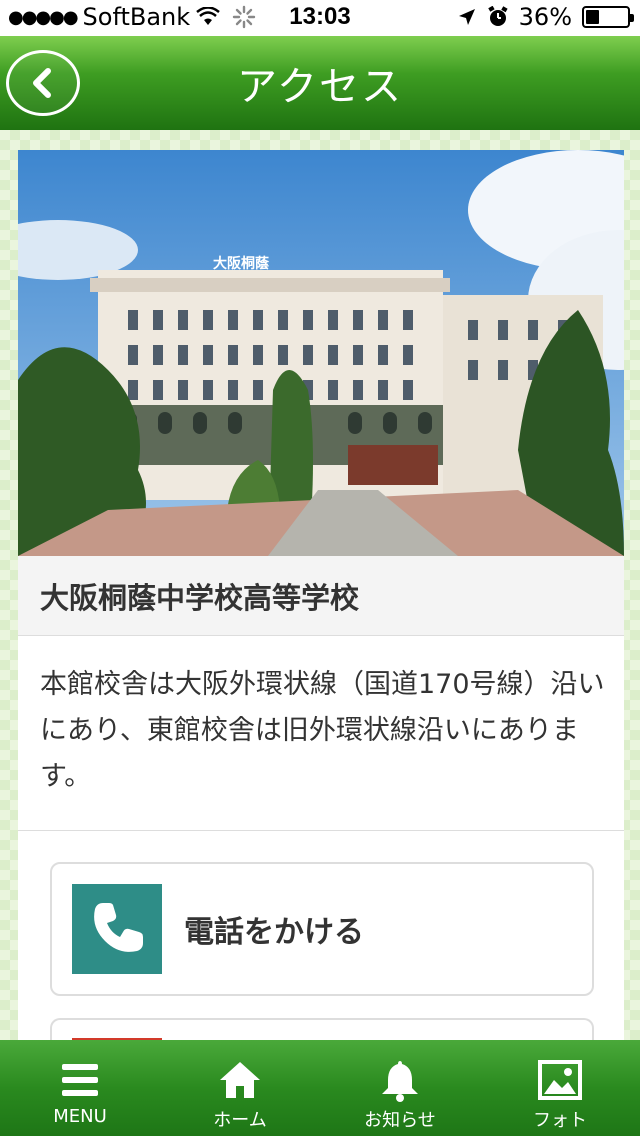 This screenshot has width=640, height=1136. Describe the element at coordinates (466, 17) in the screenshot. I see `location-arrow-icon` at that location.